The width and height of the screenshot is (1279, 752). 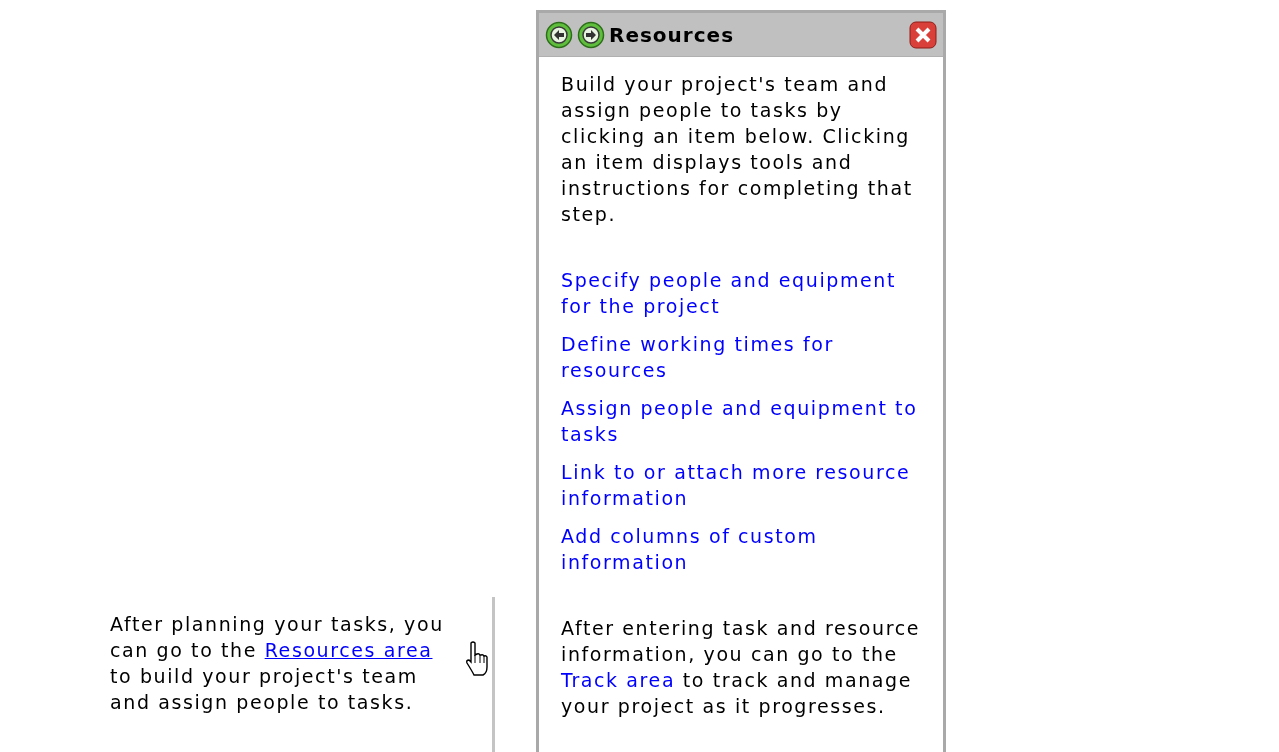 What do you see at coordinates (559, 34) in the screenshot?
I see `back-arrow-icon` at bounding box center [559, 34].